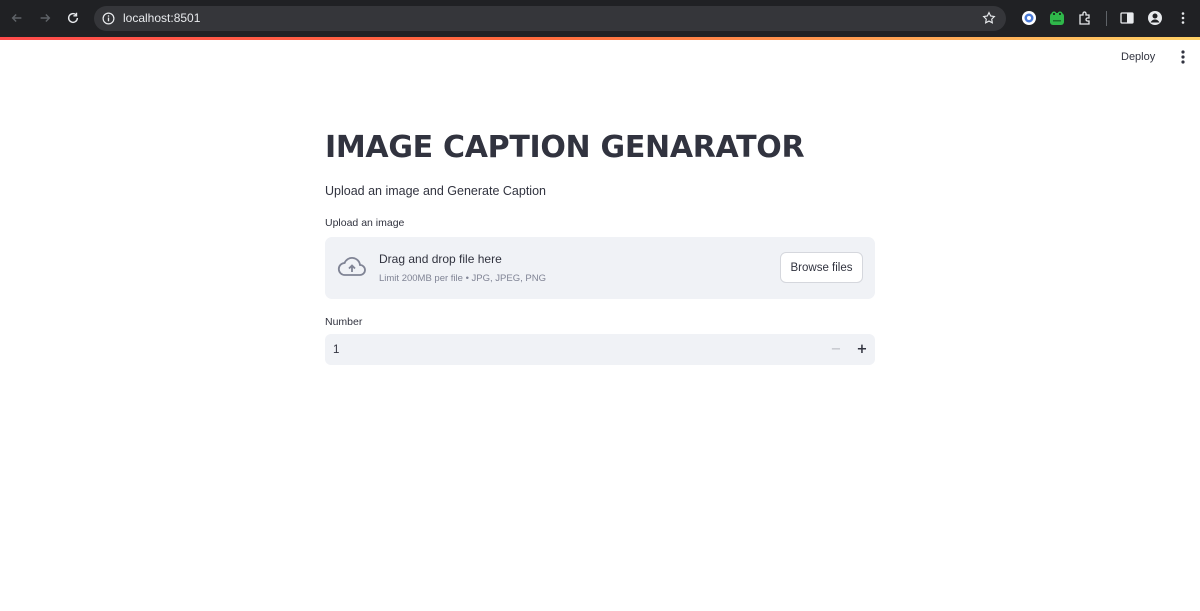 This screenshot has height=611, width=1200. I want to click on browse-files-button: Browse files, so click(821, 267).